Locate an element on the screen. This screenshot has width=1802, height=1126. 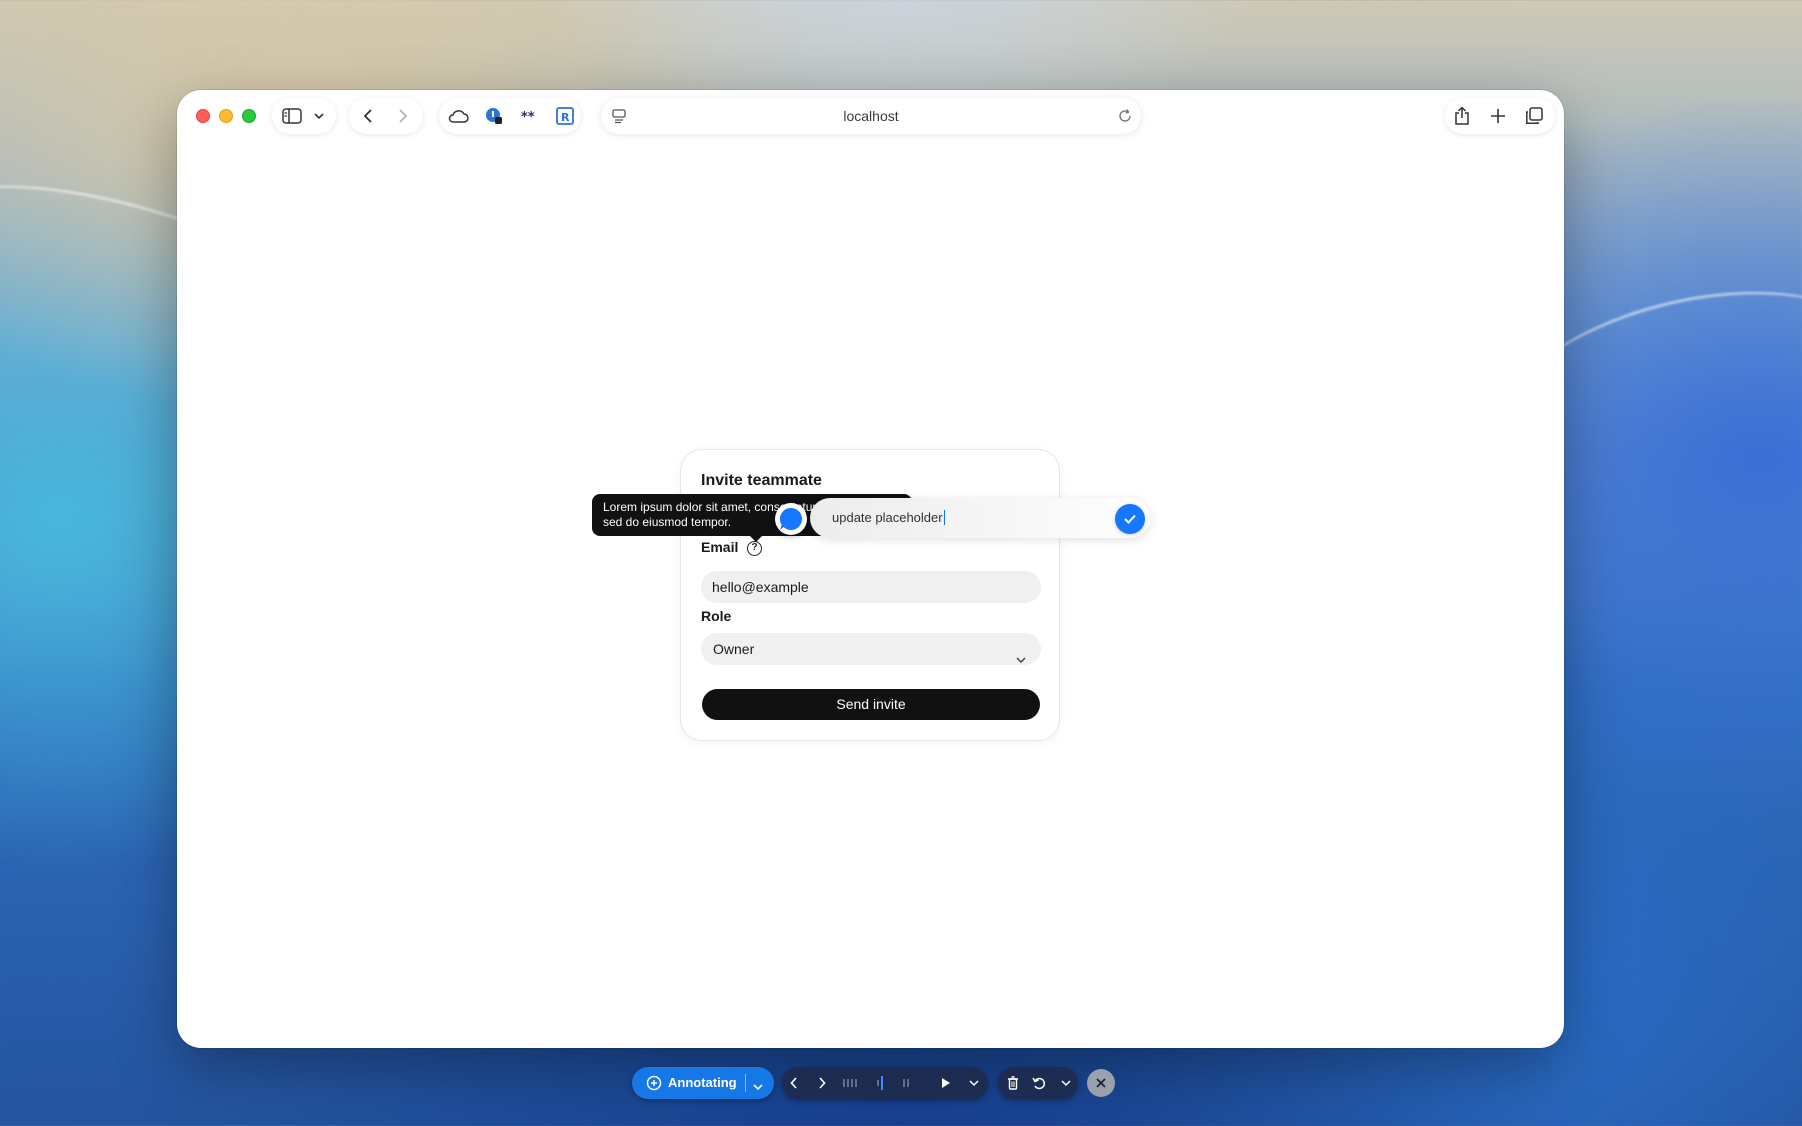
text-caret is located at coordinates (944, 517).